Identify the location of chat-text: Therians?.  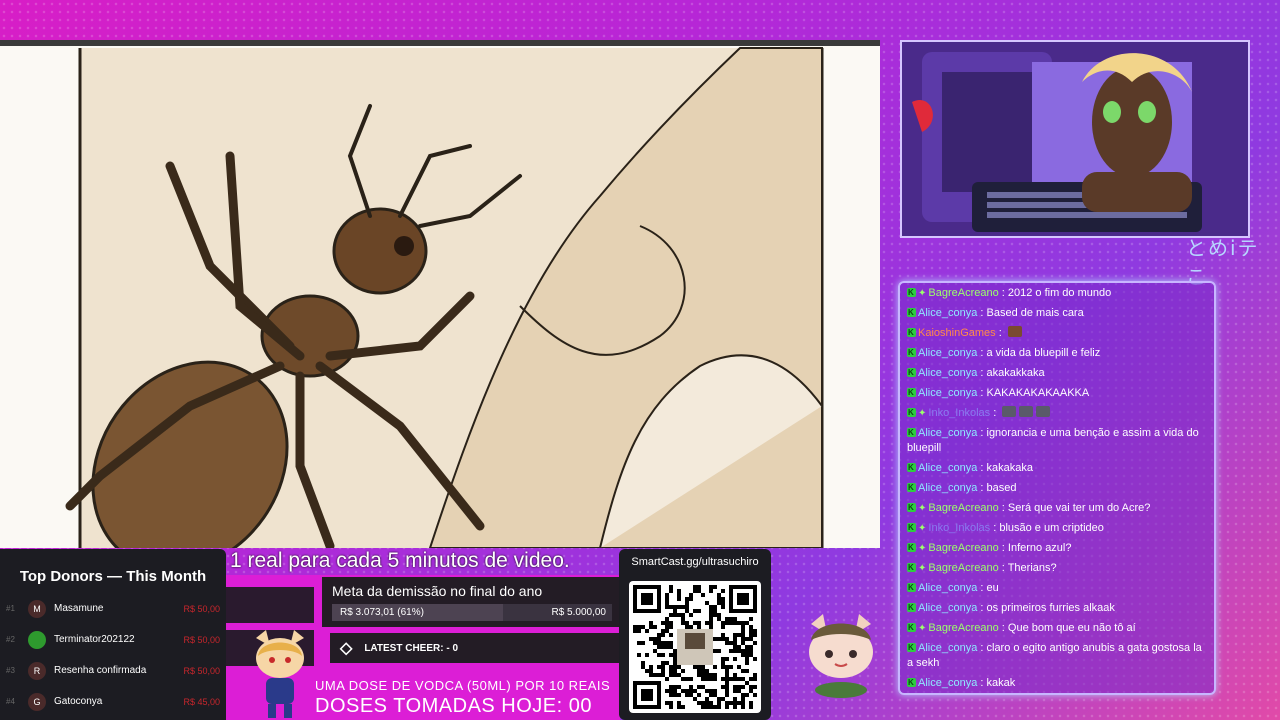
(1032, 568).